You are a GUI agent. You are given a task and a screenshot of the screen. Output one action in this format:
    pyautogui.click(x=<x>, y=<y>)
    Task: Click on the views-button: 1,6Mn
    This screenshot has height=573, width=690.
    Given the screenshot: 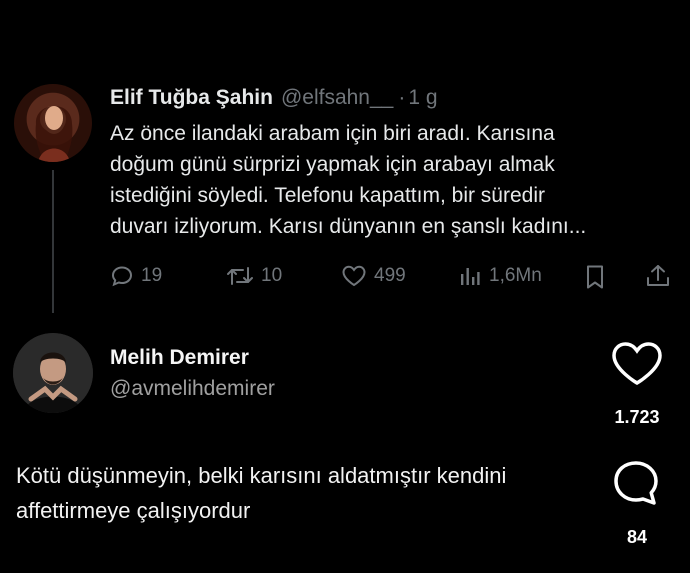 What is the action you would take?
    pyautogui.click(x=500, y=276)
    